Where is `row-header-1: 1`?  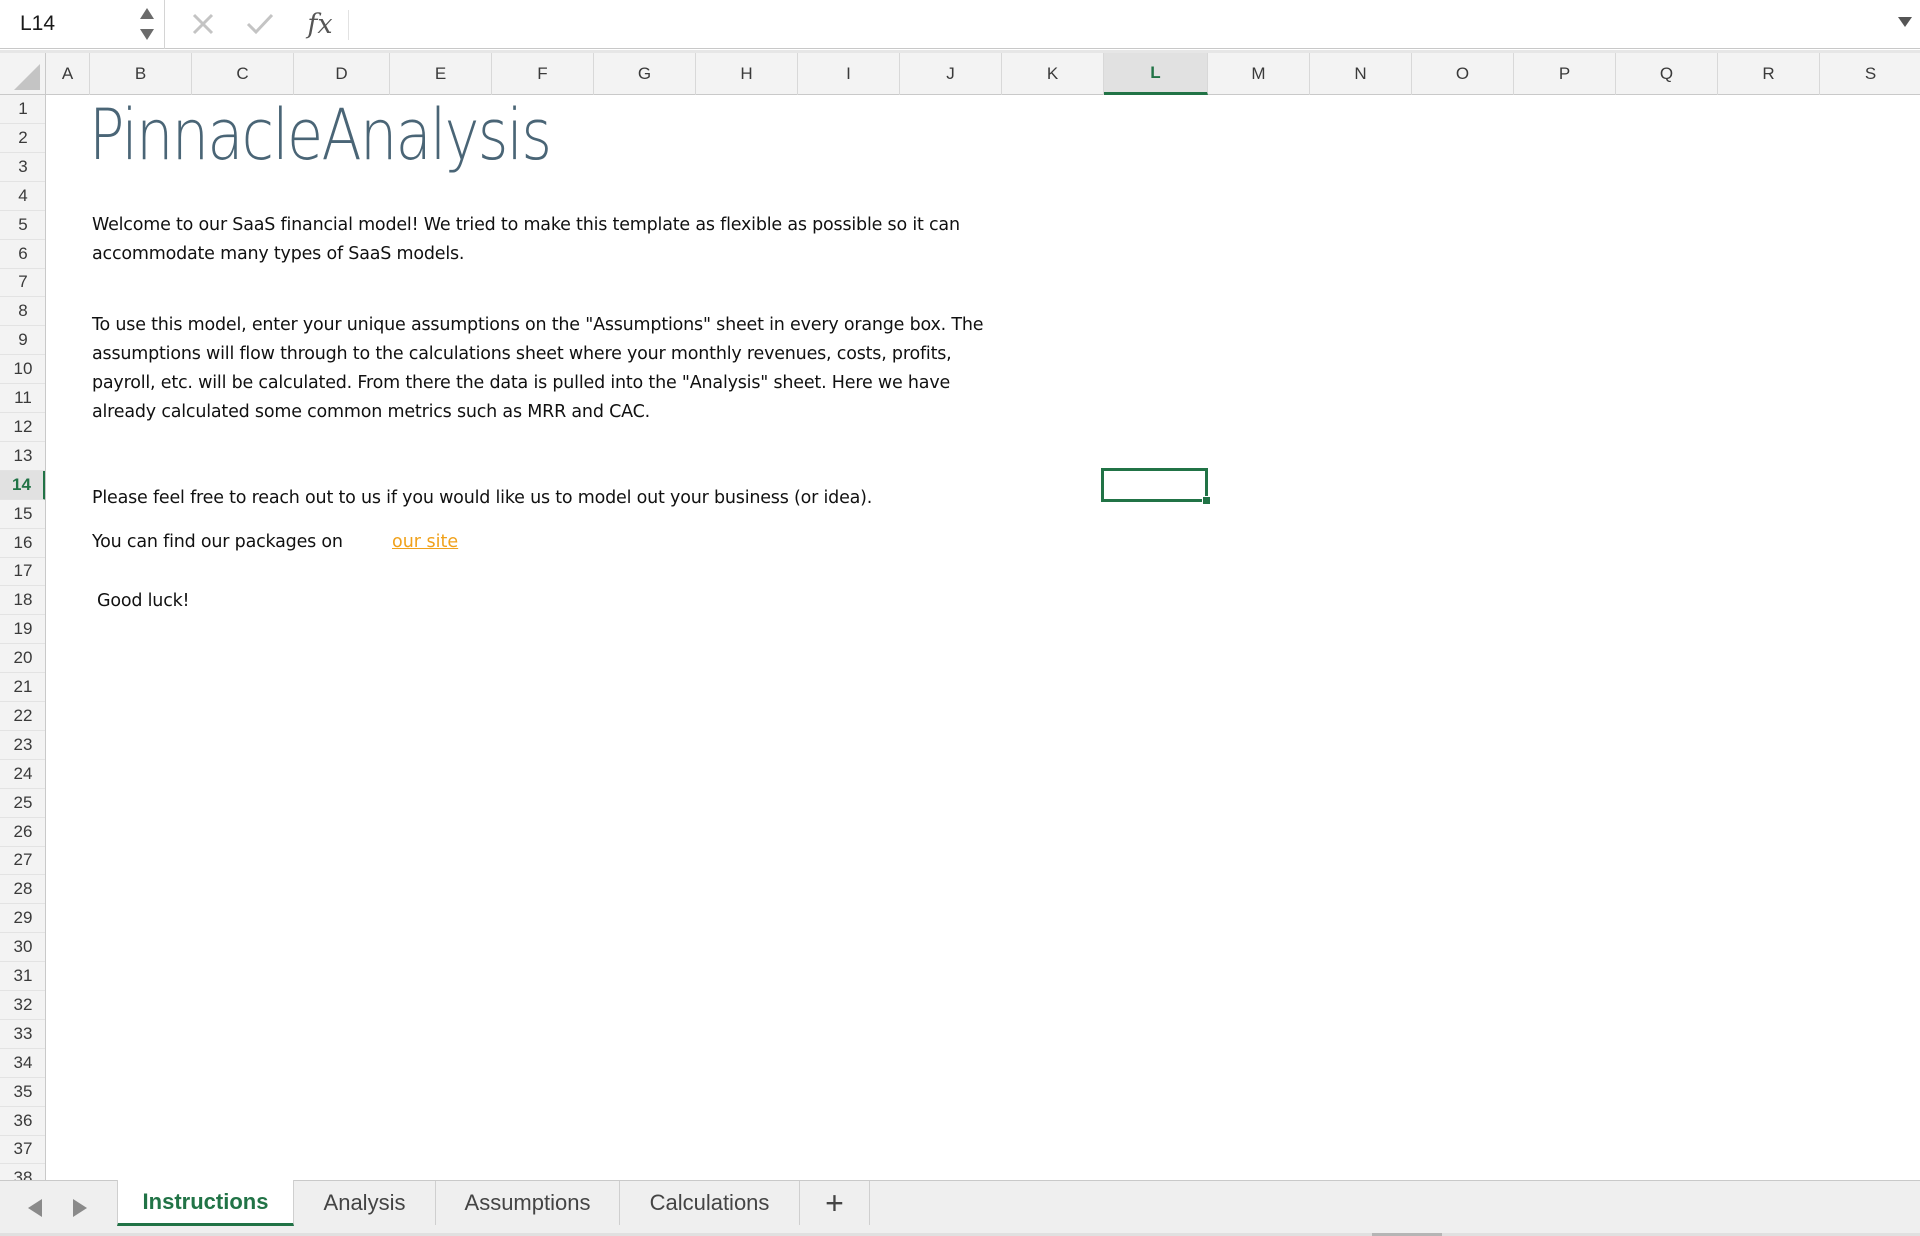 row-header-1: 1 is located at coordinates (22, 109).